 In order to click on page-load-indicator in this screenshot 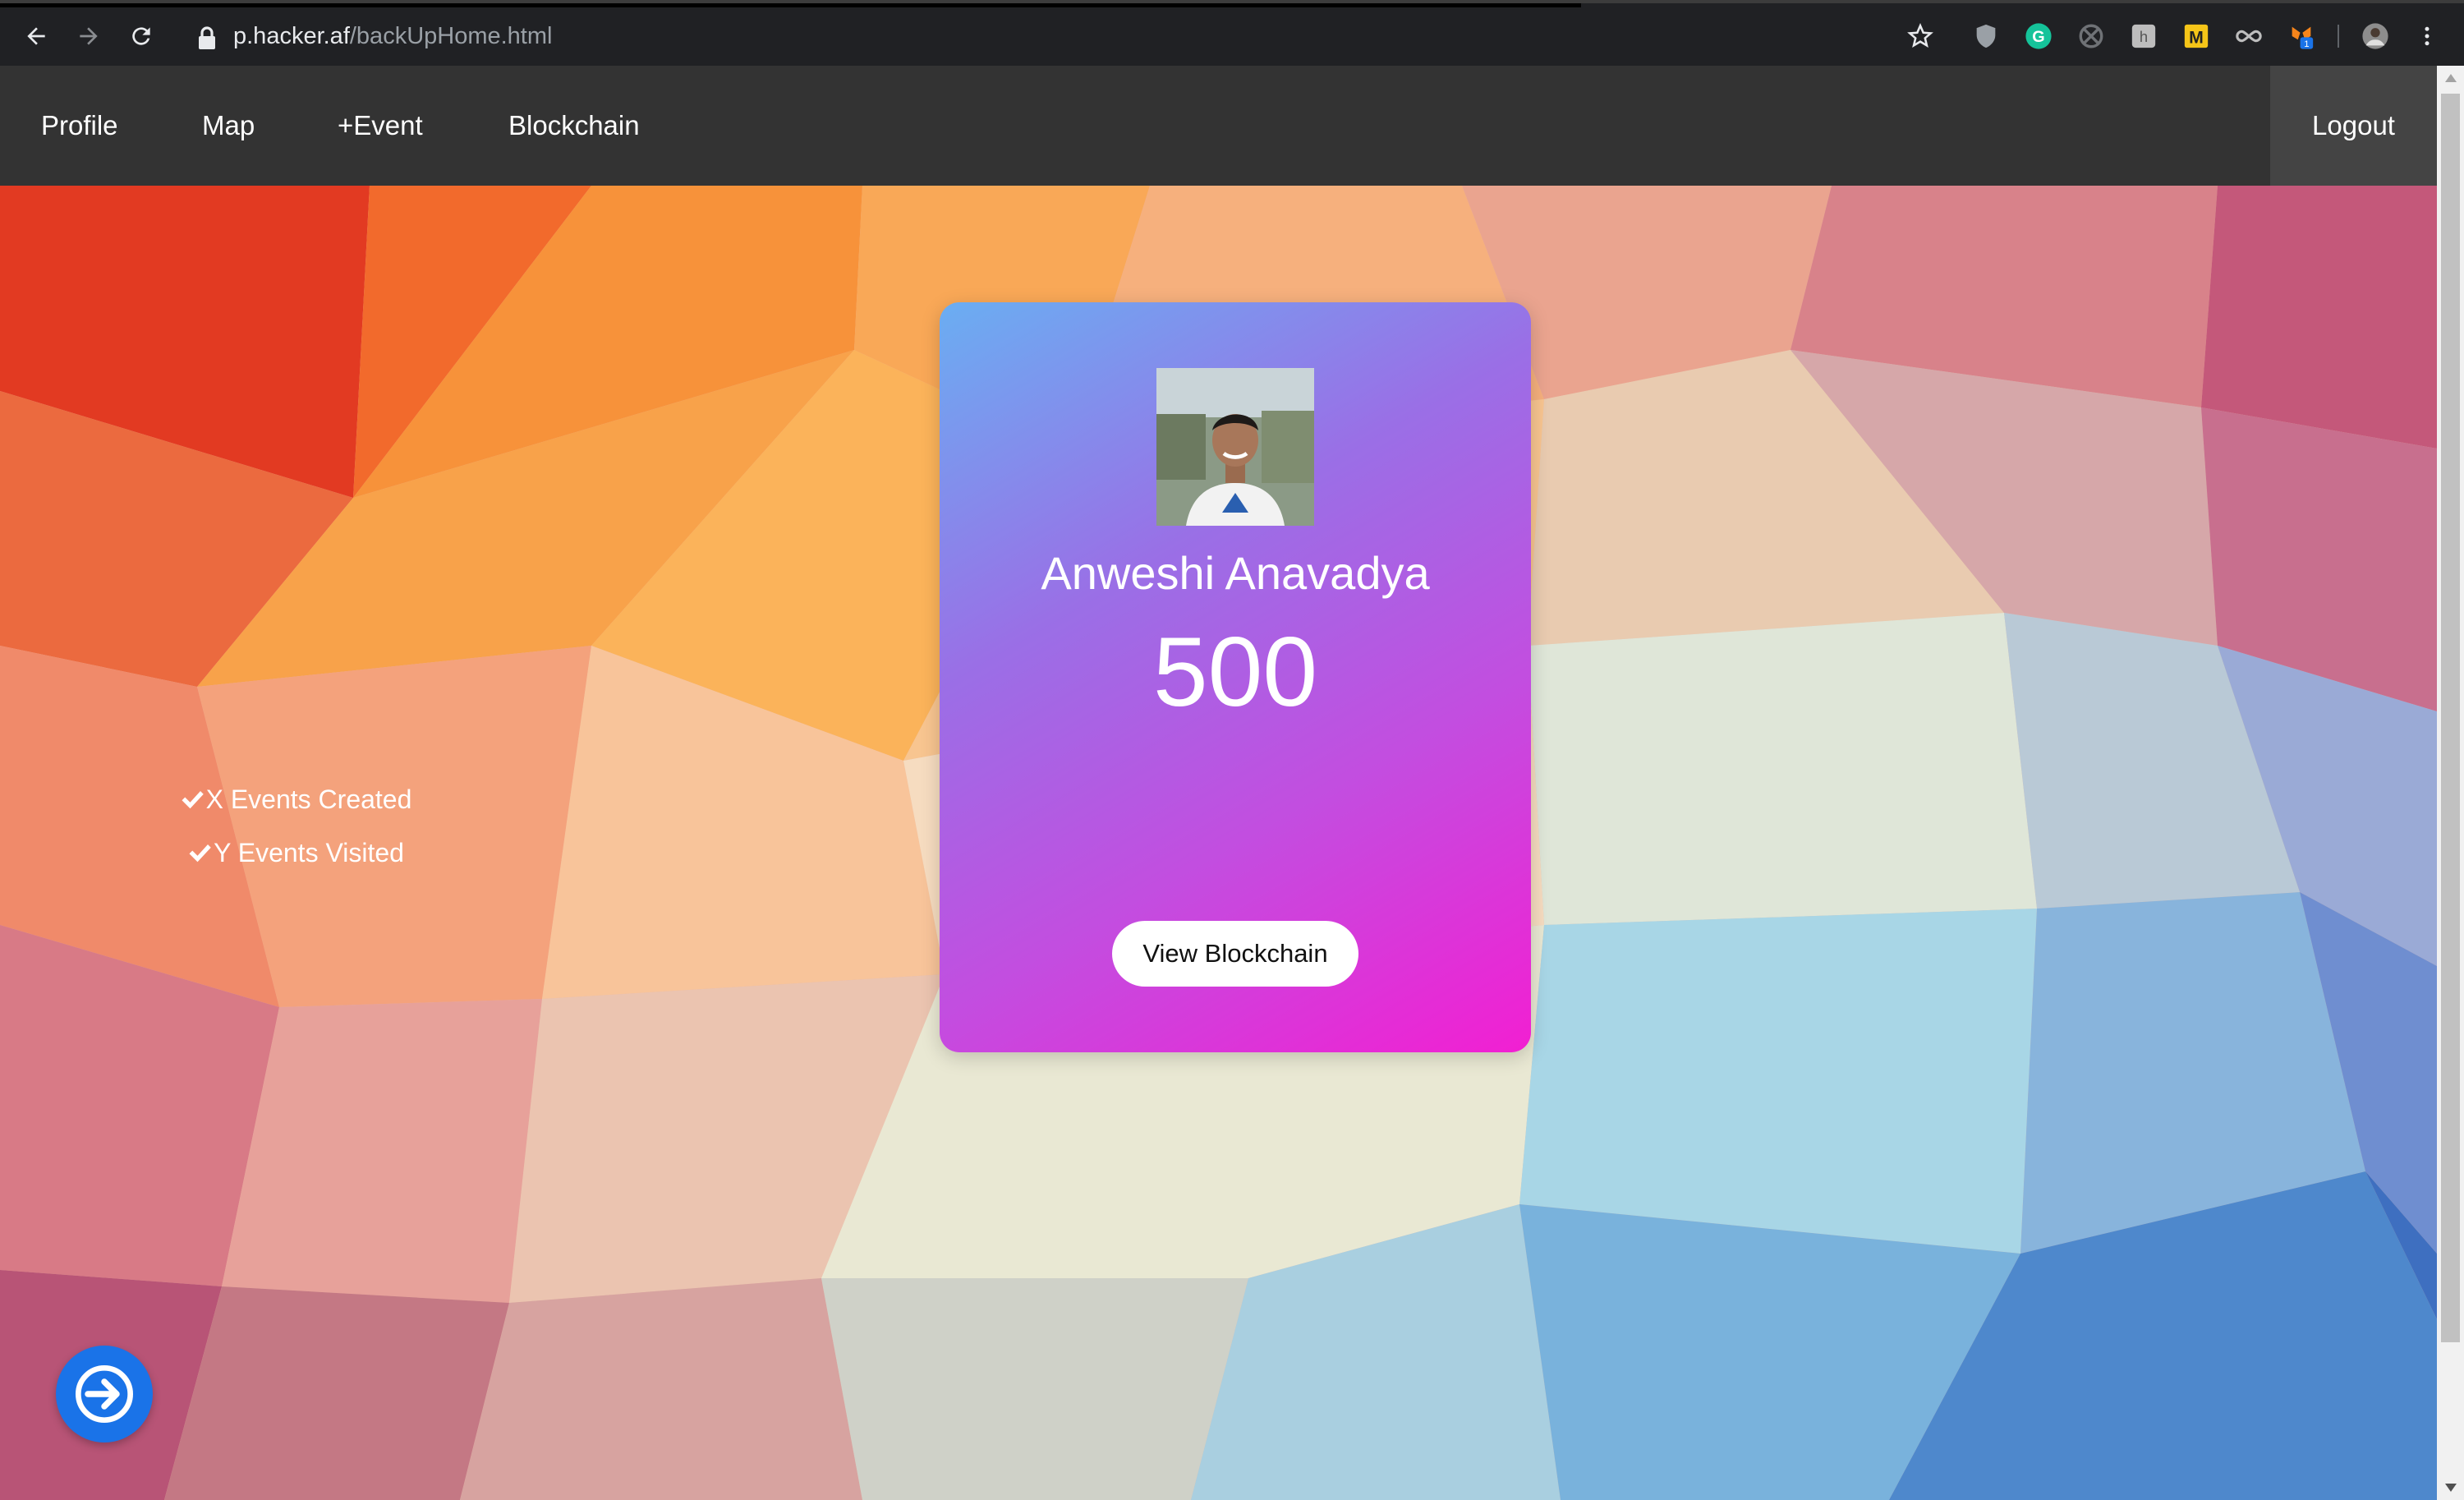, I will do `click(790, 5)`.